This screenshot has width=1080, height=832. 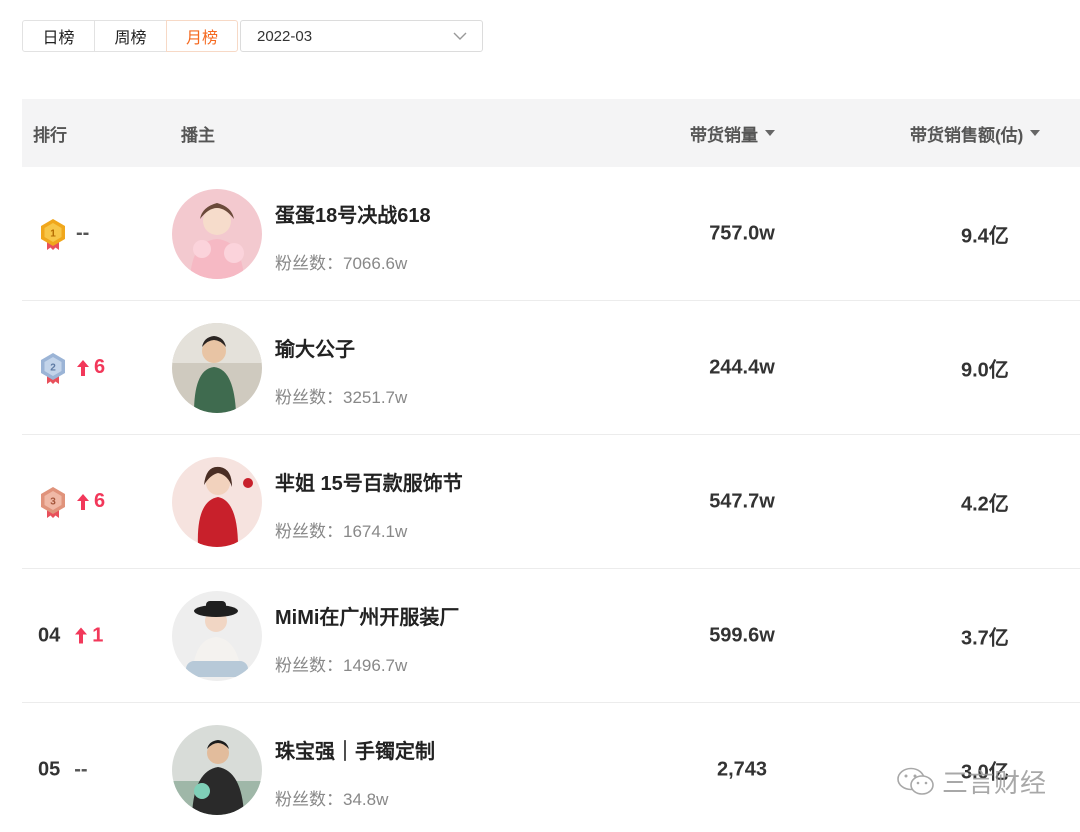 I want to click on tab-monthly: 月榜, so click(x=202, y=36).